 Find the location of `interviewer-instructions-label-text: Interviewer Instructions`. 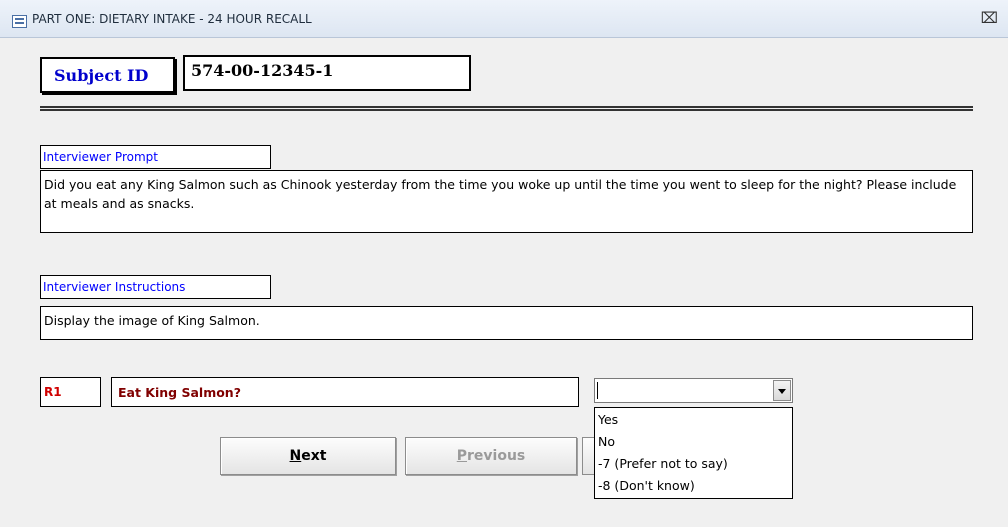

interviewer-instructions-label-text: Interviewer Instructions is located at coordinates (114, 287).